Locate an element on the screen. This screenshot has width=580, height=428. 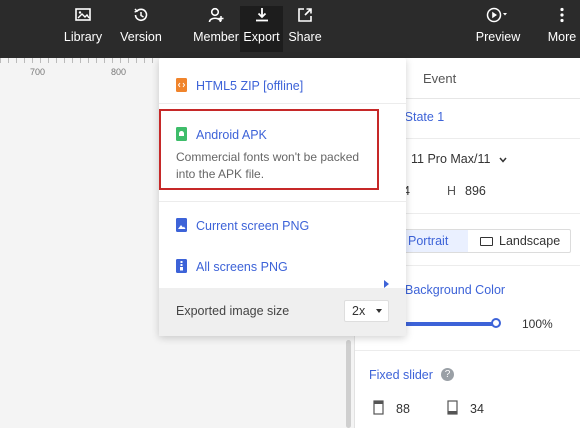
submenu-chevron-icon is located at coordinates (386, 284).